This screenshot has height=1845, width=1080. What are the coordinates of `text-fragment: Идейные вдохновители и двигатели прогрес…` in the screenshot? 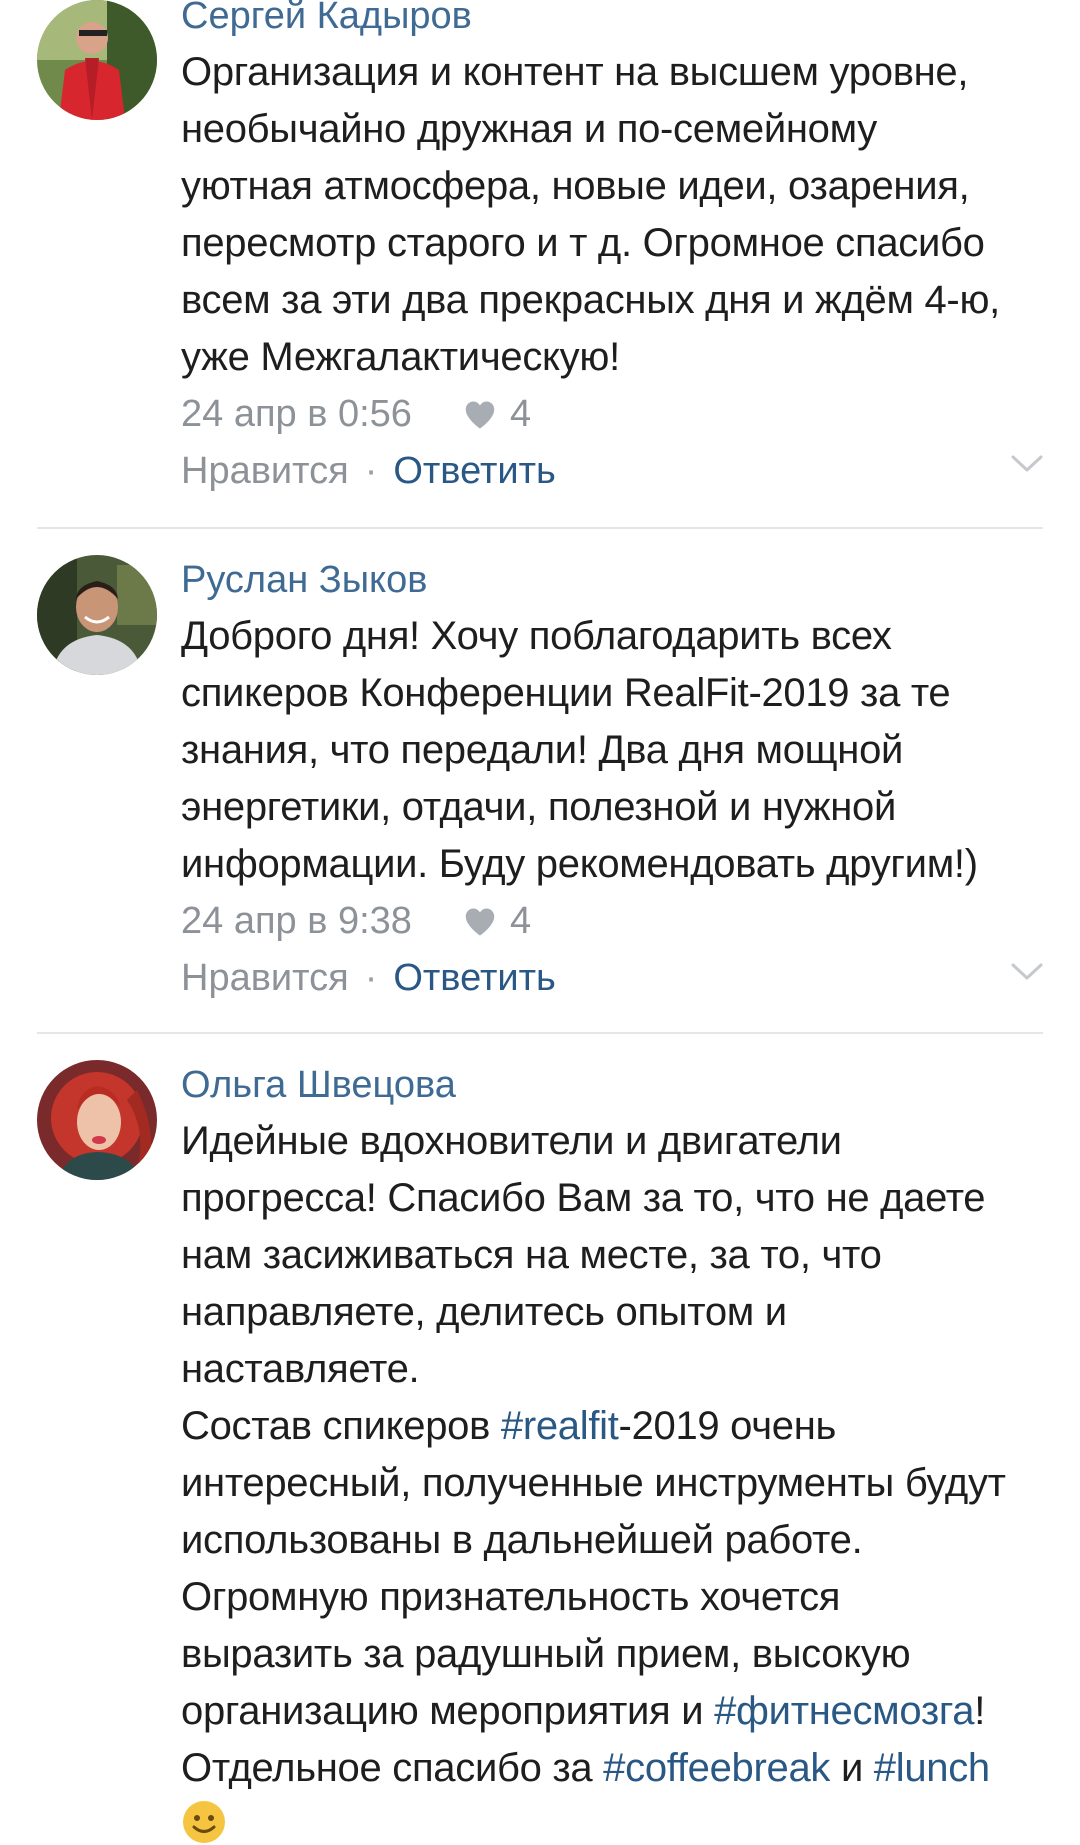 It's located at (583, 1283).